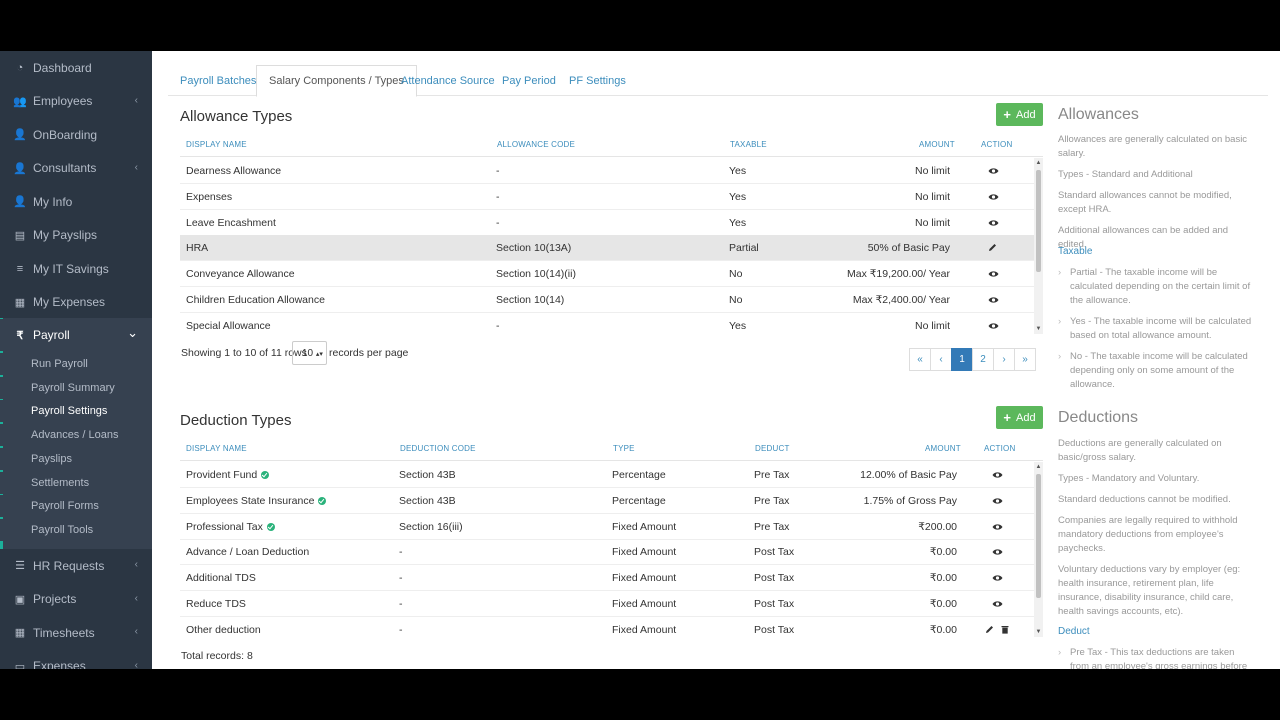 The height and width of the screenshot is (720, 1280). What do you see at coordinates (448, 80) in the screenshot?
I see `tab-attendance-source: Attendance Source` at bounding box center [448, 80].